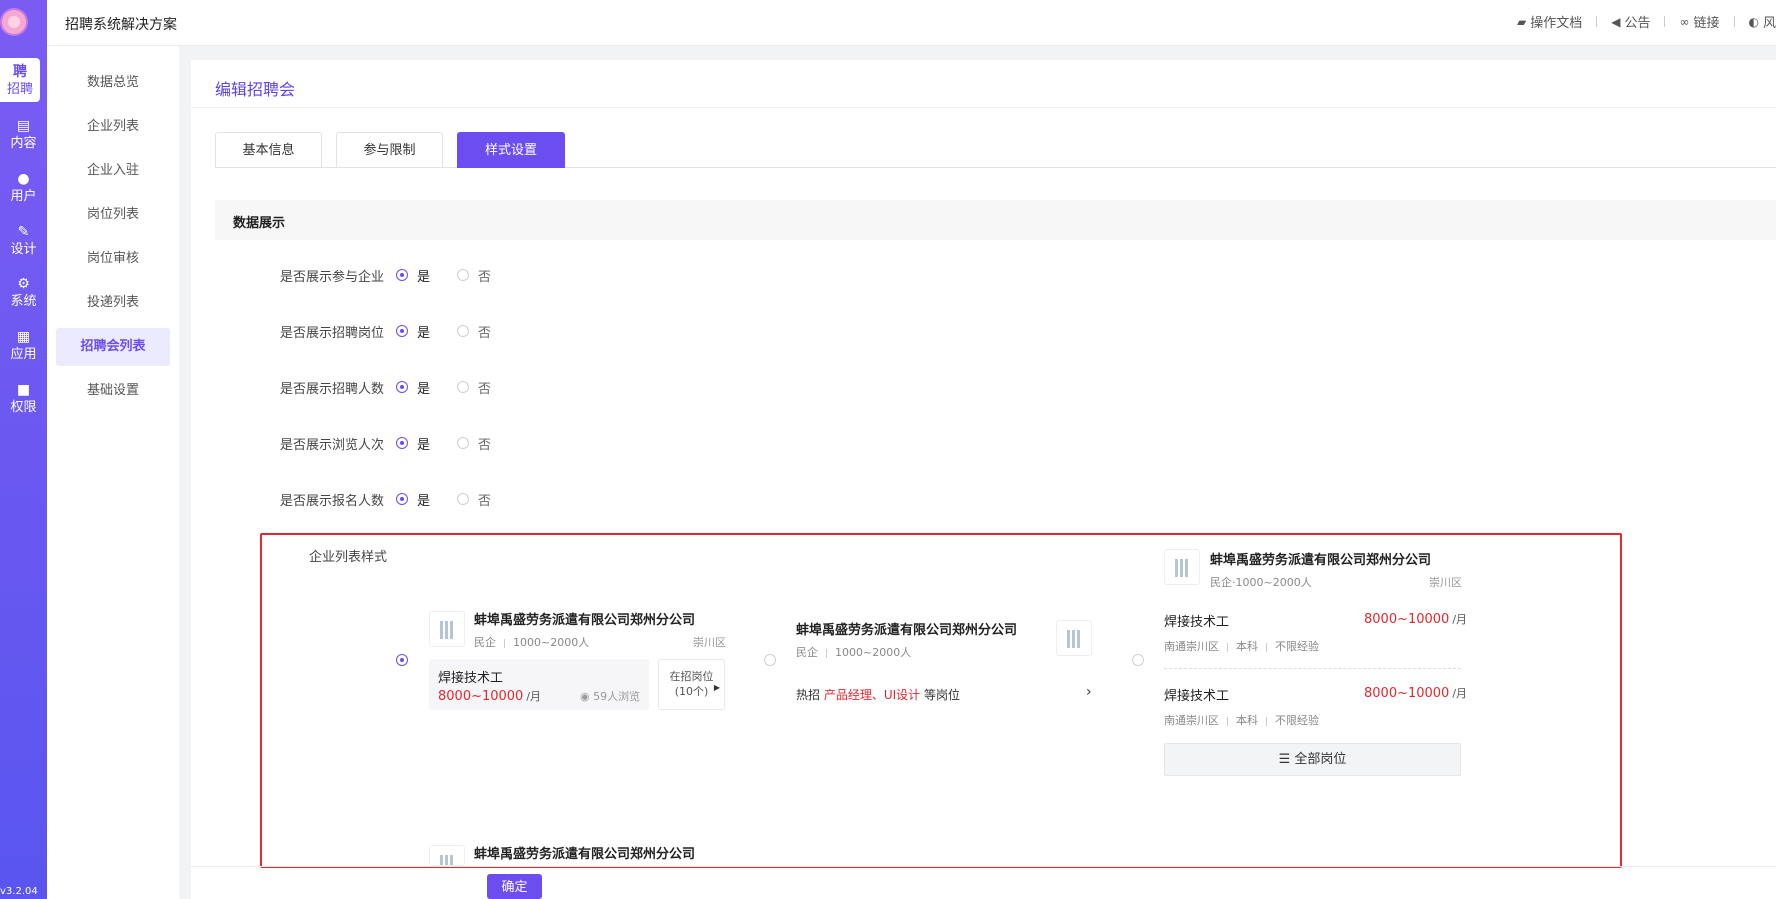 The width and height of the screenshot is (1776, 899). I want to click on tab-style-settings: 样式设置, so click(511, 150).